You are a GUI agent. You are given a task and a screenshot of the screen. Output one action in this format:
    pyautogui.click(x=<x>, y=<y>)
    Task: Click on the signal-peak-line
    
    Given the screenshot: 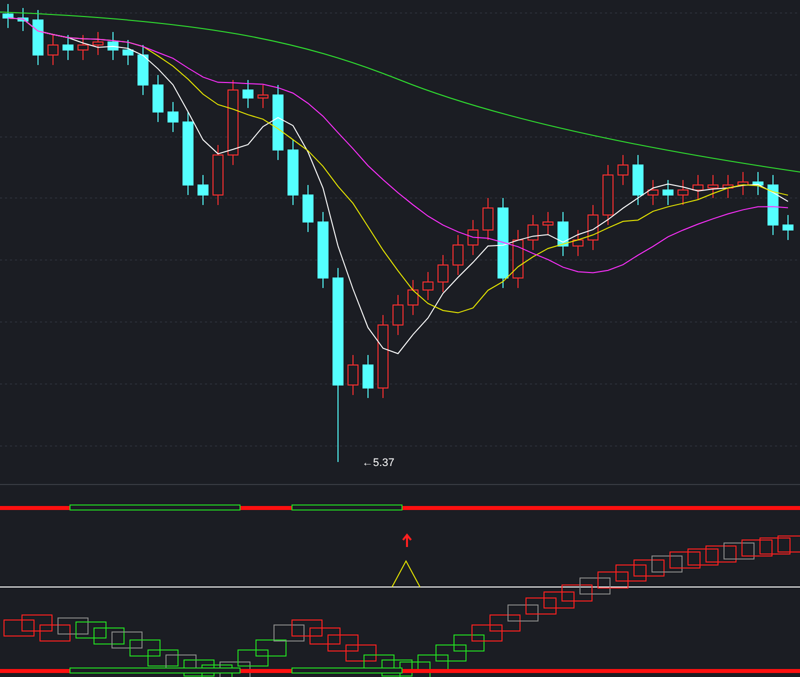 What is the action you would take?
    pyautogui.click(x=406, y=574)
    